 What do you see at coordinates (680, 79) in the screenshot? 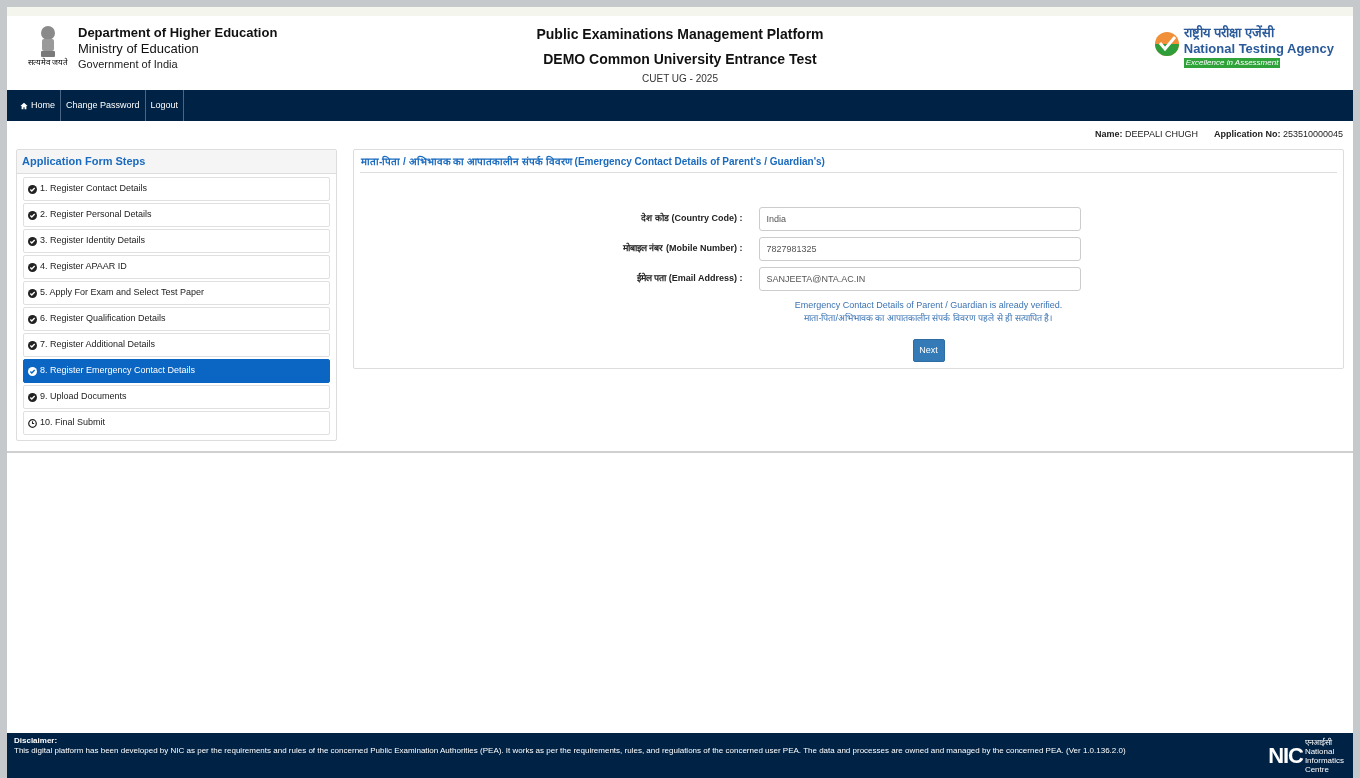
I see `session-label: CUET UG - 2025` at bounding box center [680, 79].